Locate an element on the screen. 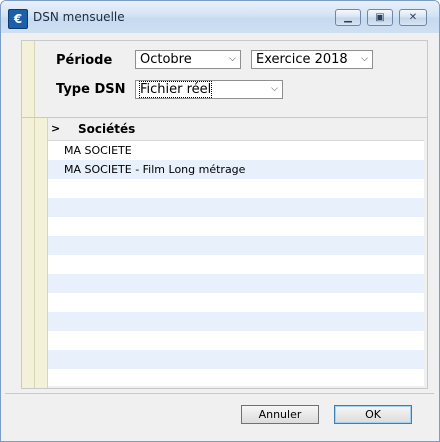 The height and width of the screenshot is (442, 440). window-title: DSN mensuelle is located at coordinates (79, 17).